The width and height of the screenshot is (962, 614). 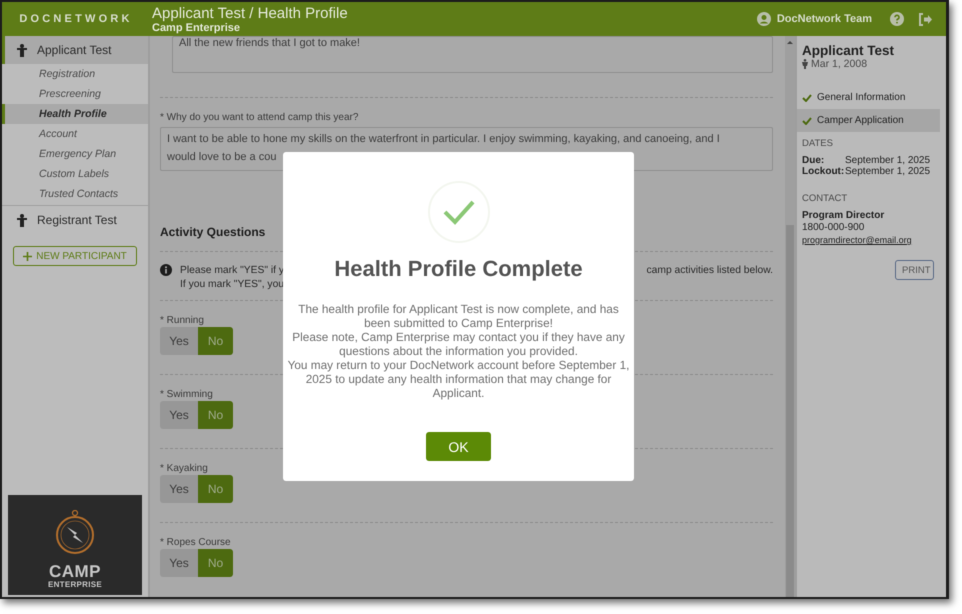 I want to click on camp-logo: CAMP ENTERPRISE, so click(x=75, y=545).